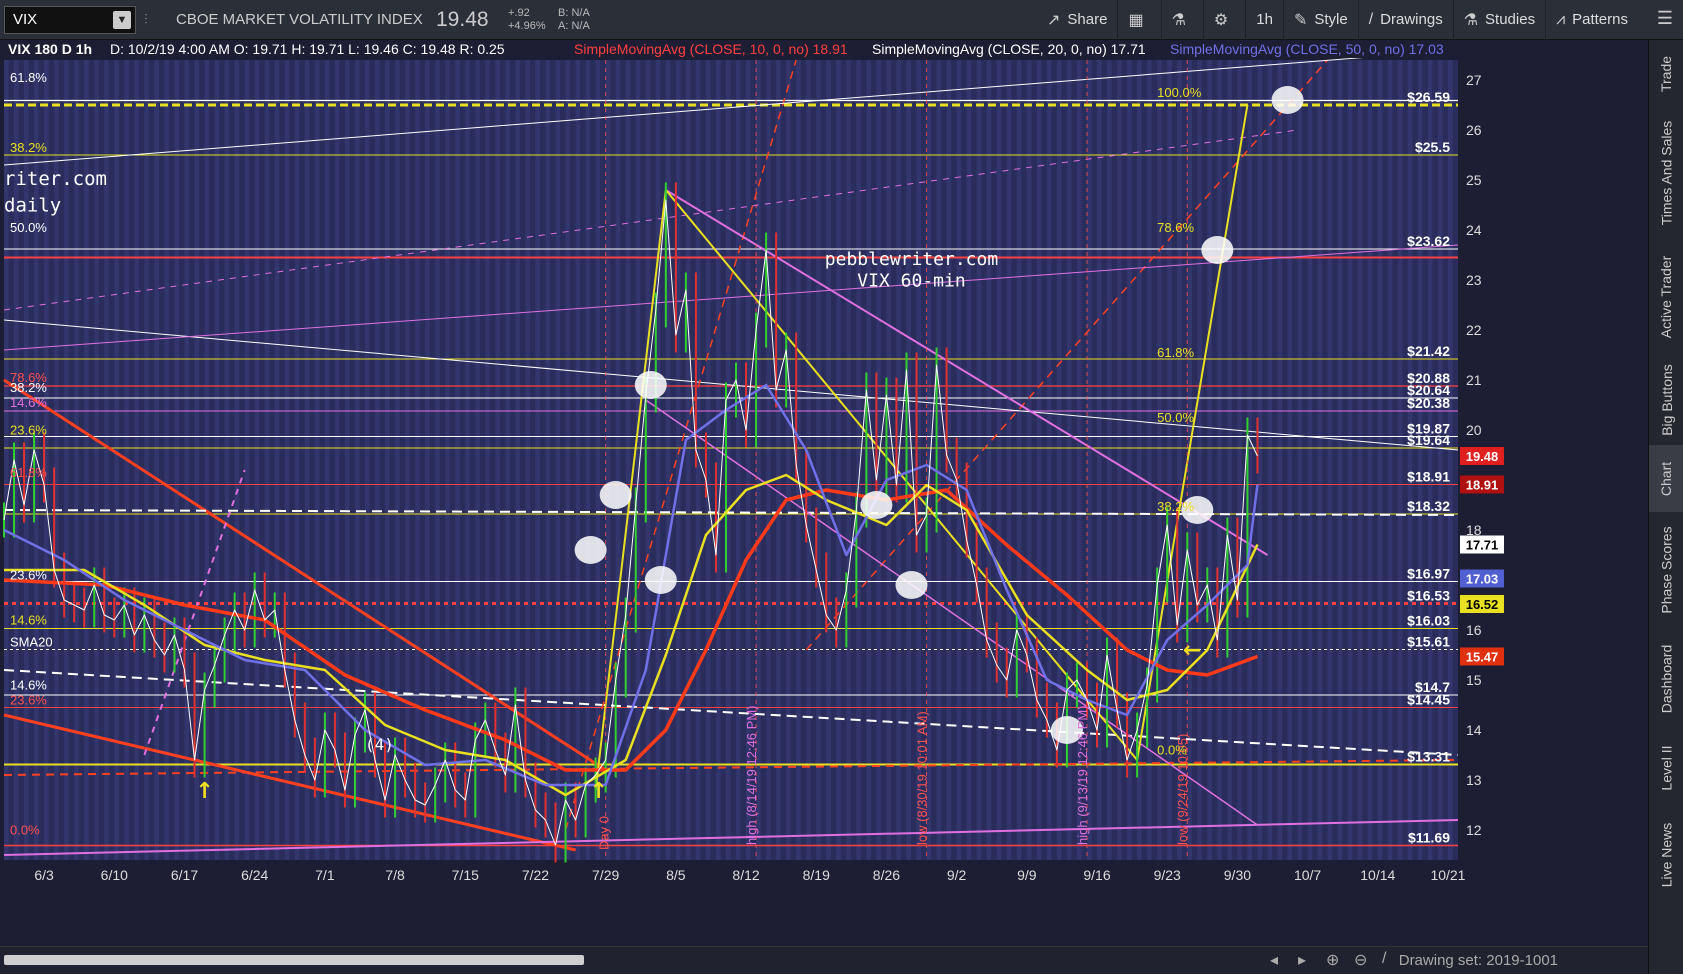  I want to click on studies-button: ⚗ Studies, so click(1498, 20).